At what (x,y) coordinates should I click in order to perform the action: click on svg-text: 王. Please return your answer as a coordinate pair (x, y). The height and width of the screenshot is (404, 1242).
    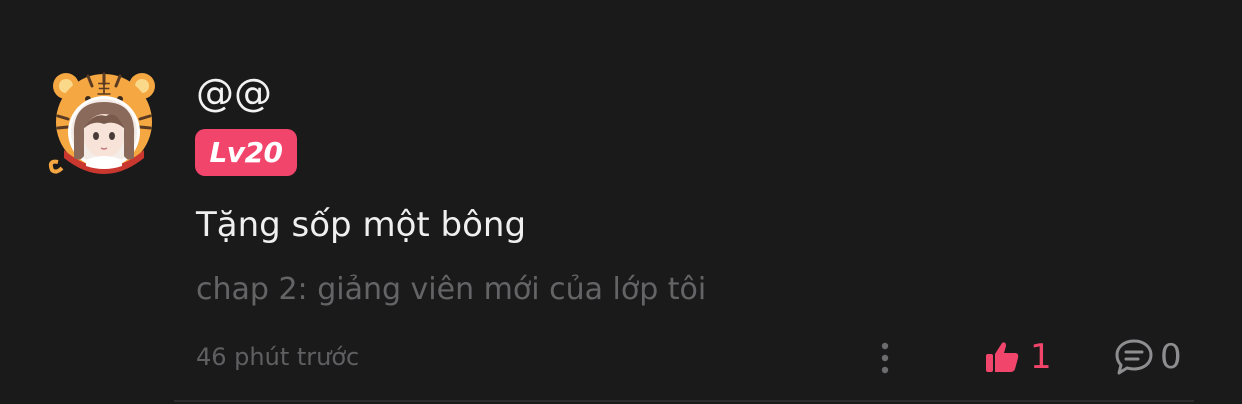
    Looking at the image, I should click on (104, 90).